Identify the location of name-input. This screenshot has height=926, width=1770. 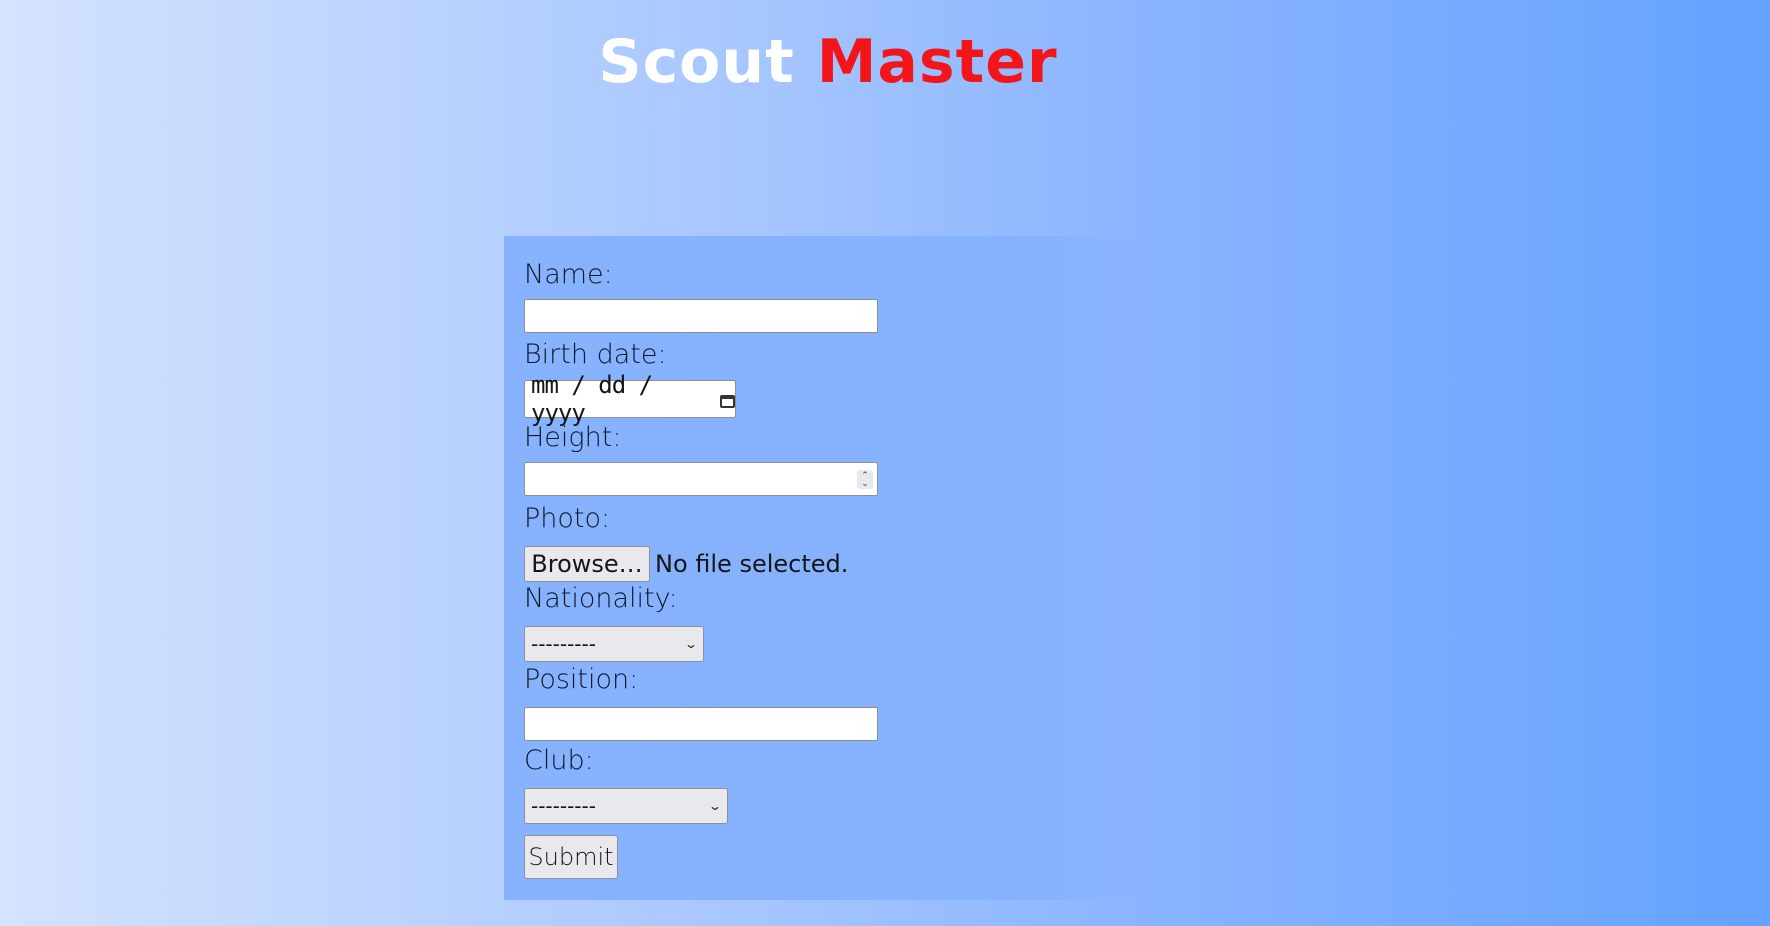
(701, 316).